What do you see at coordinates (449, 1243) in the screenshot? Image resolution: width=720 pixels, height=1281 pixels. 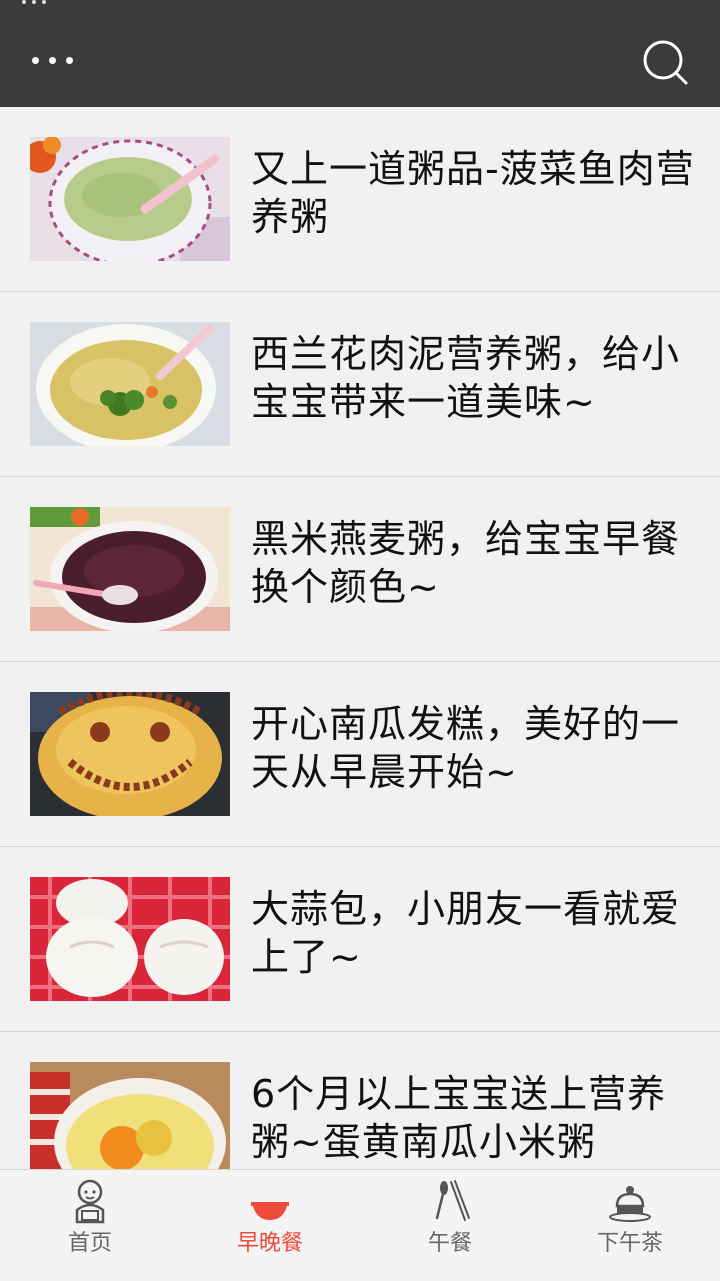 I see `tab-label: 午餐` at bounding box center [449, 1243].